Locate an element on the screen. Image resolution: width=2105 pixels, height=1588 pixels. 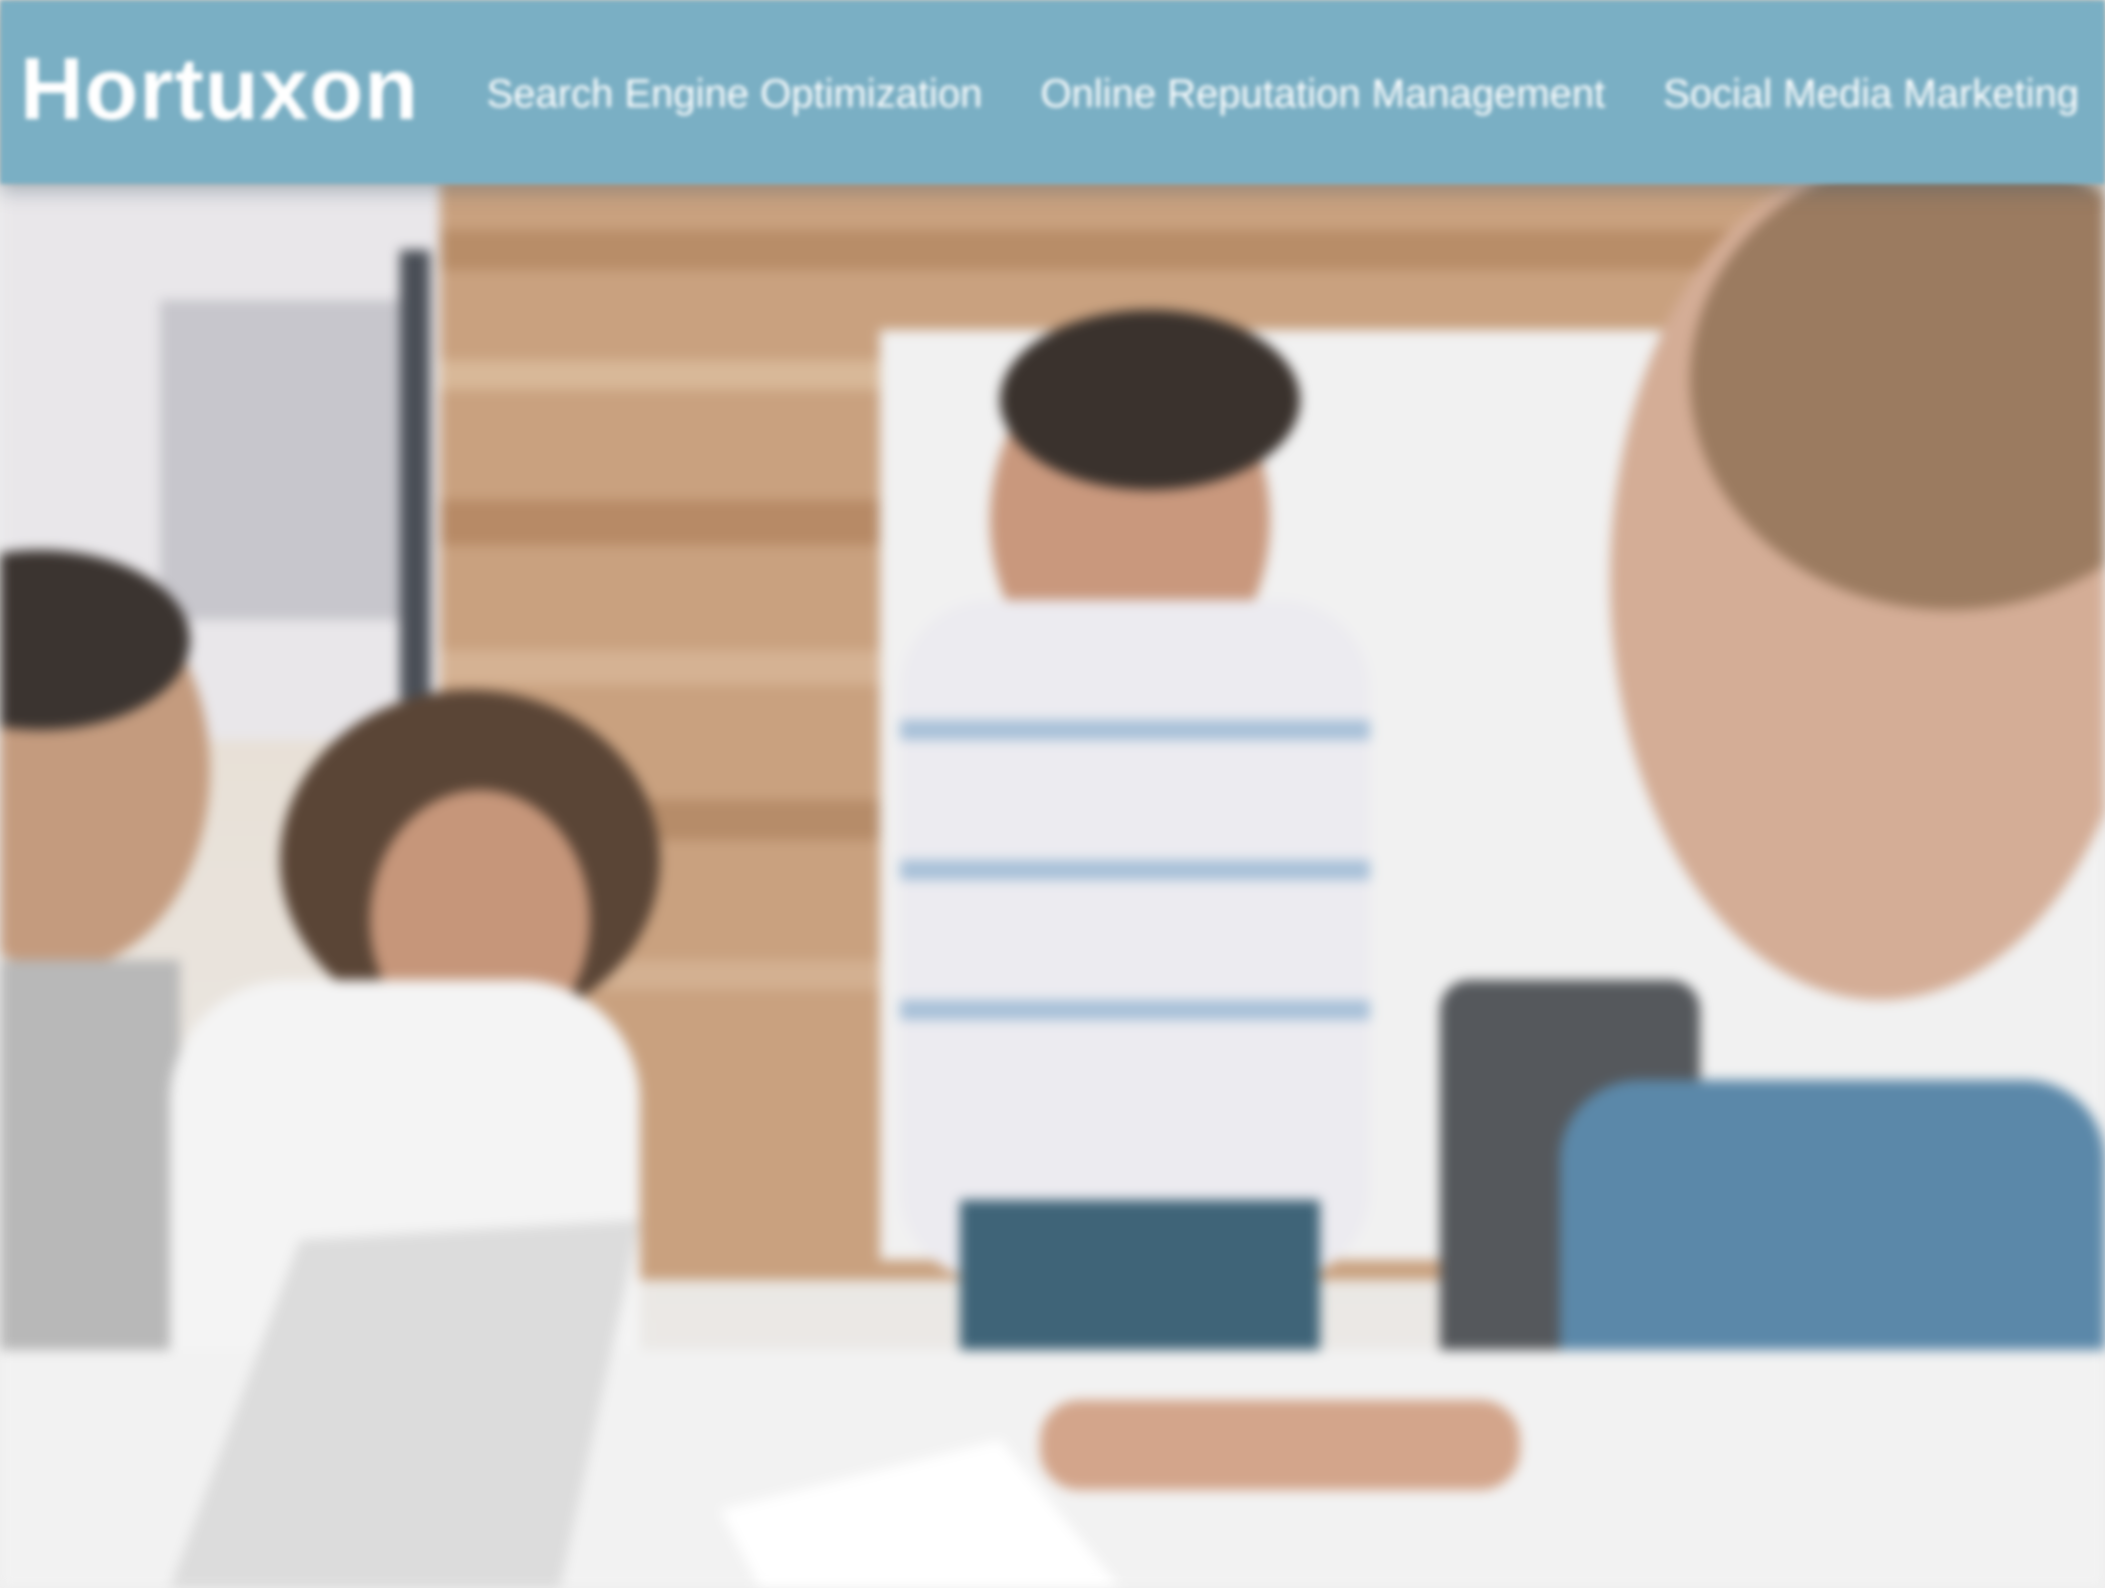
nav-item-online-reputation-management: Online Reputation Management is located at coordinates (1322, 94).